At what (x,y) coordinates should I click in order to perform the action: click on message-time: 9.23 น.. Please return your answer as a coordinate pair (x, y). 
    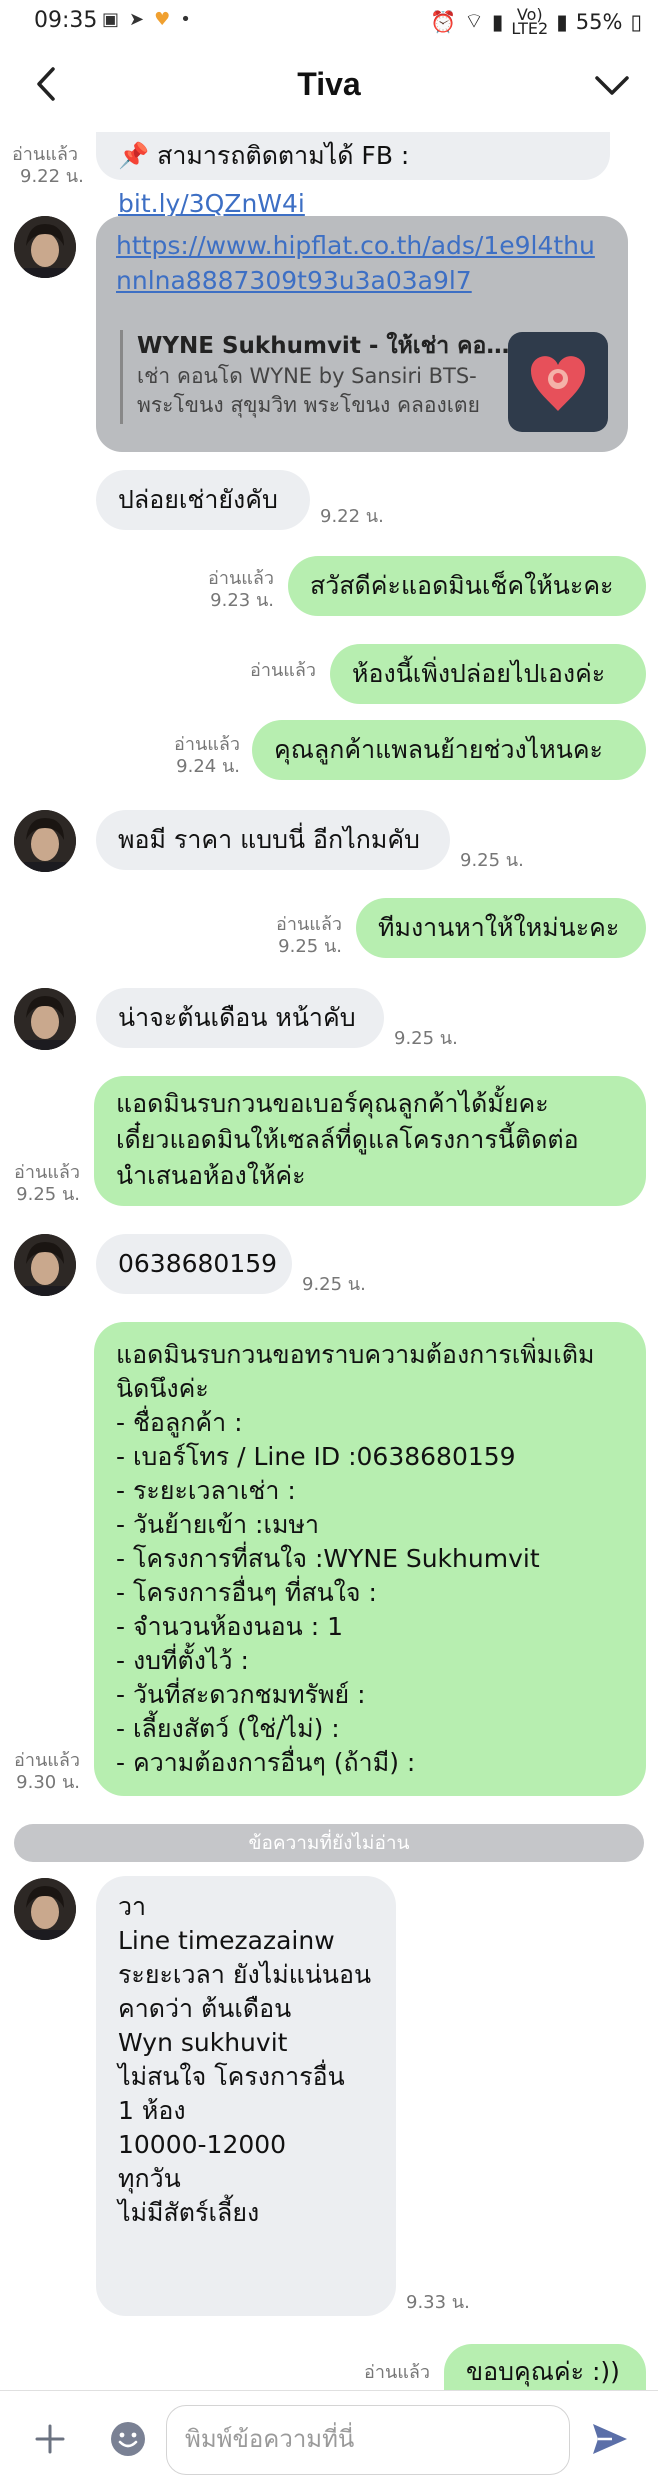
    Looking at the image, I should click on (242, 600).